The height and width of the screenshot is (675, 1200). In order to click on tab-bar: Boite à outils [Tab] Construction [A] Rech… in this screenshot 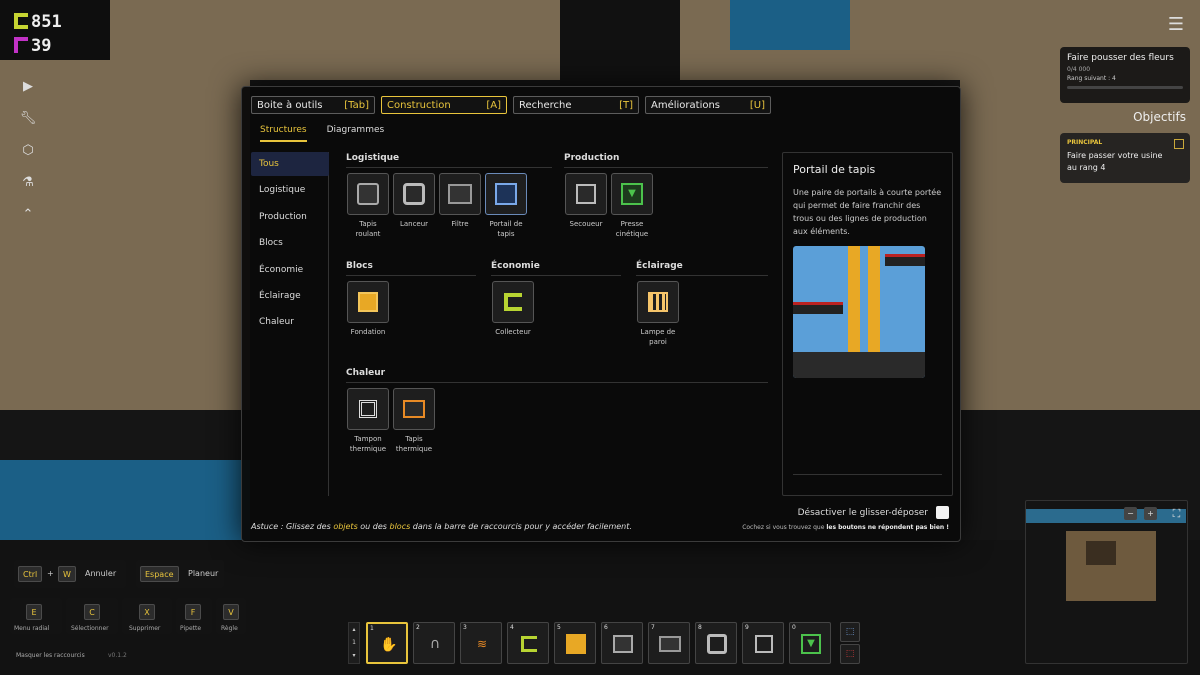, I will do `click(511, 105)`.